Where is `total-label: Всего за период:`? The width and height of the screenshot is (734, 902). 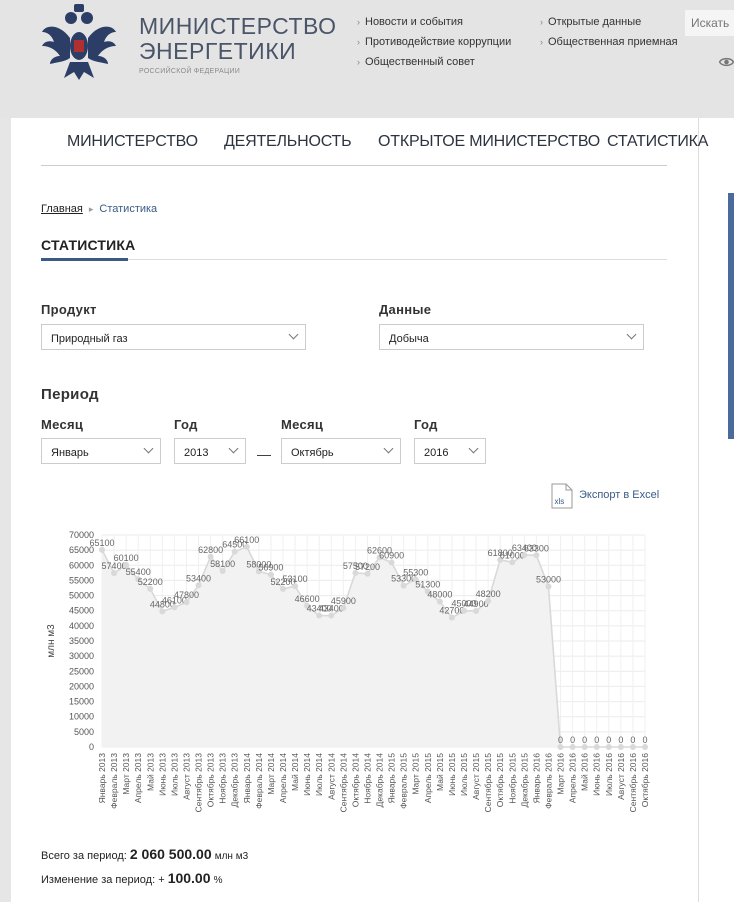 total-label: Всего за период: is located at coordinates (84, 856).